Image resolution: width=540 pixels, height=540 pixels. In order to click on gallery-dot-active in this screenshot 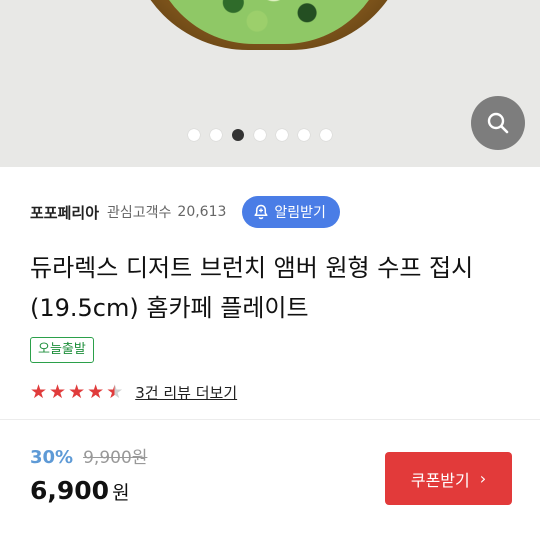, I will do `click(238, 135)`.